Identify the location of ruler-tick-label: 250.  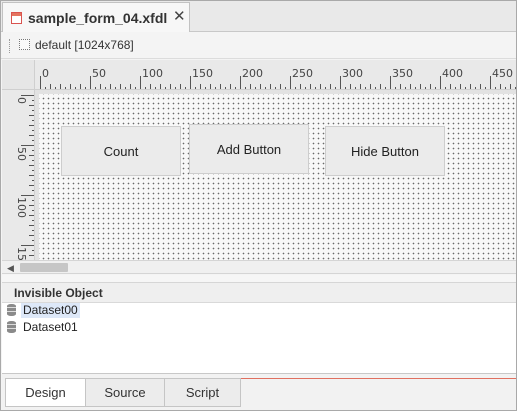
(302, 73).